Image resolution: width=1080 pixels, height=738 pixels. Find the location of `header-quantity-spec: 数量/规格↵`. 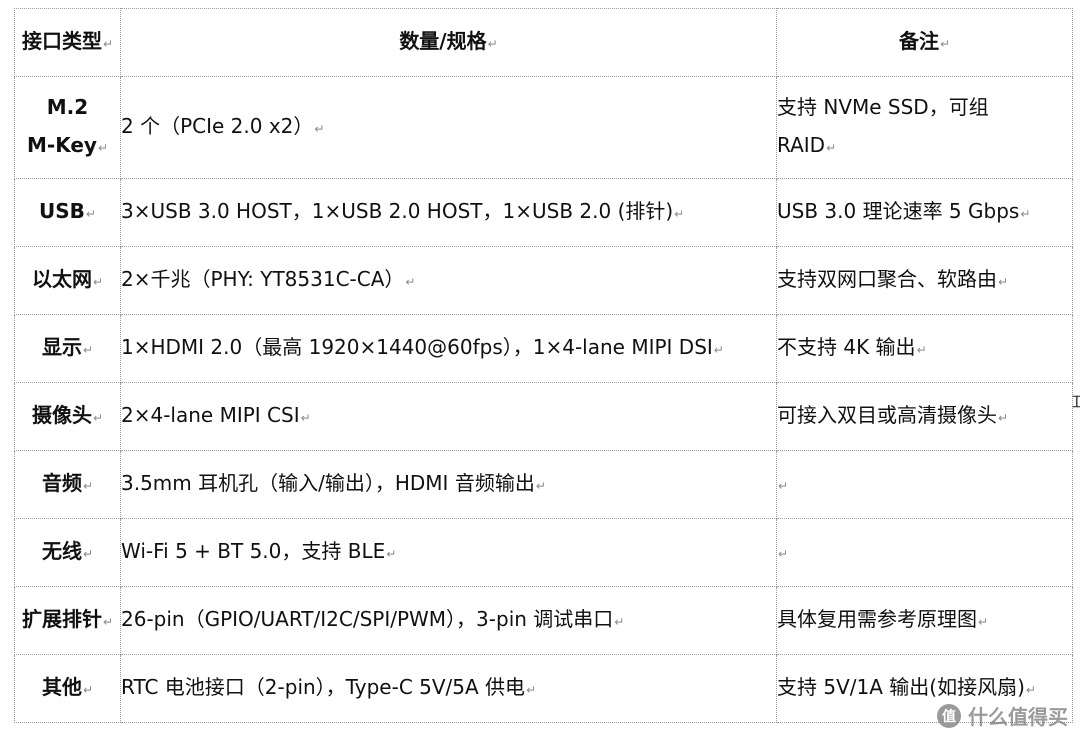

header-quantity-spec: 数量/规格↵ is located at coordinates (448, 42).